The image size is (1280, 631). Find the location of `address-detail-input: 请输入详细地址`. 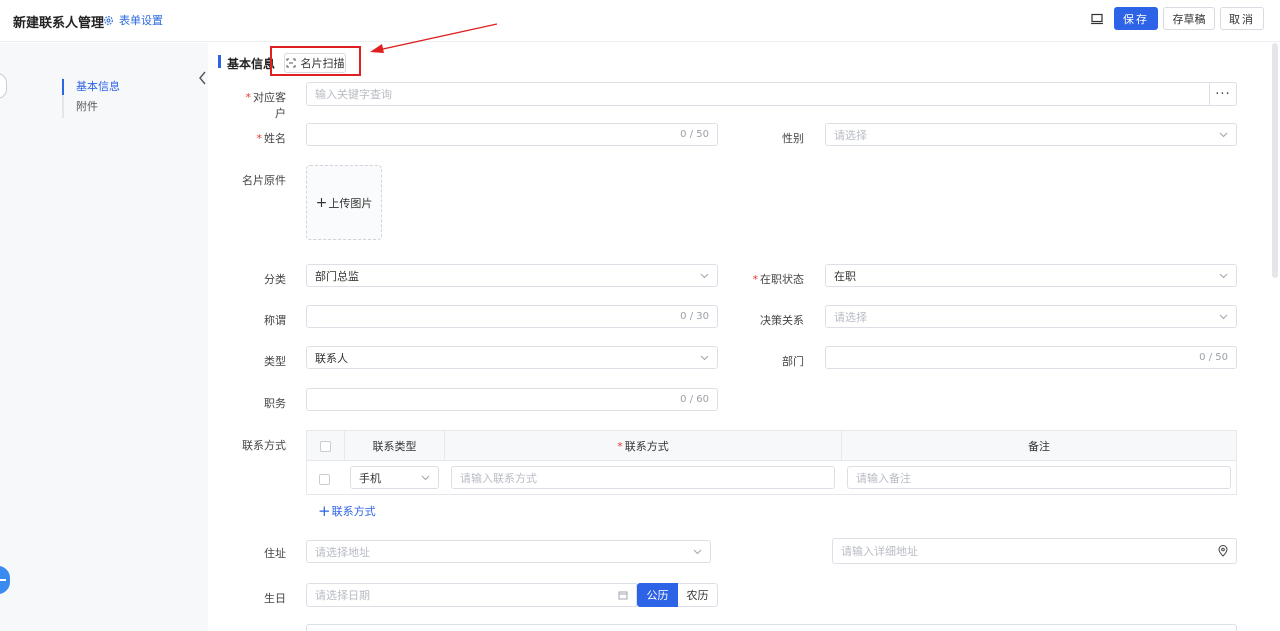

address-detail-input: 请输入详细地址 is located at coordinates (1034, 551).